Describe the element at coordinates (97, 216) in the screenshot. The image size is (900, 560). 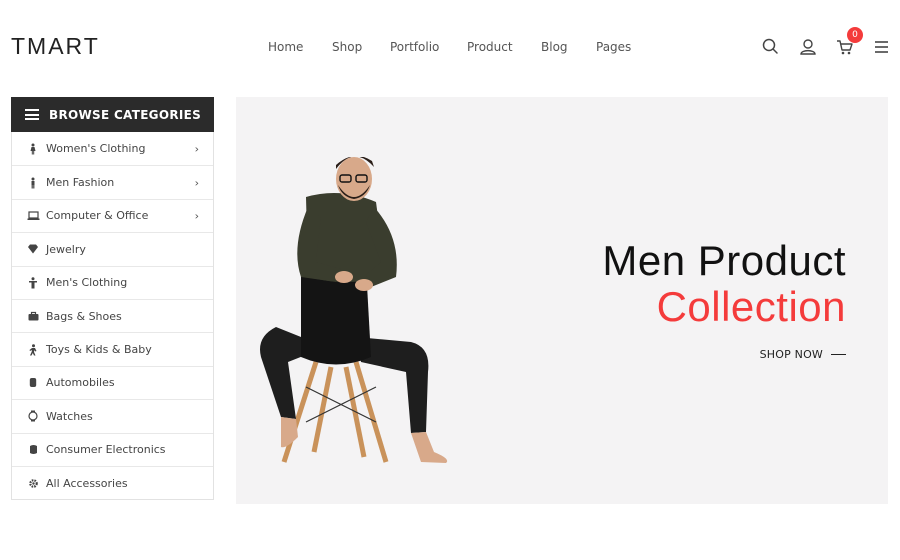
I see `category-label: Computer & Office` at that location.